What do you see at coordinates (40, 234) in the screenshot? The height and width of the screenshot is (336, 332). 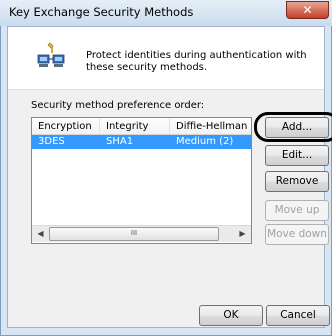 I see `scroll-left-arrow-icon: ◀` at bounding box center [40, 234].